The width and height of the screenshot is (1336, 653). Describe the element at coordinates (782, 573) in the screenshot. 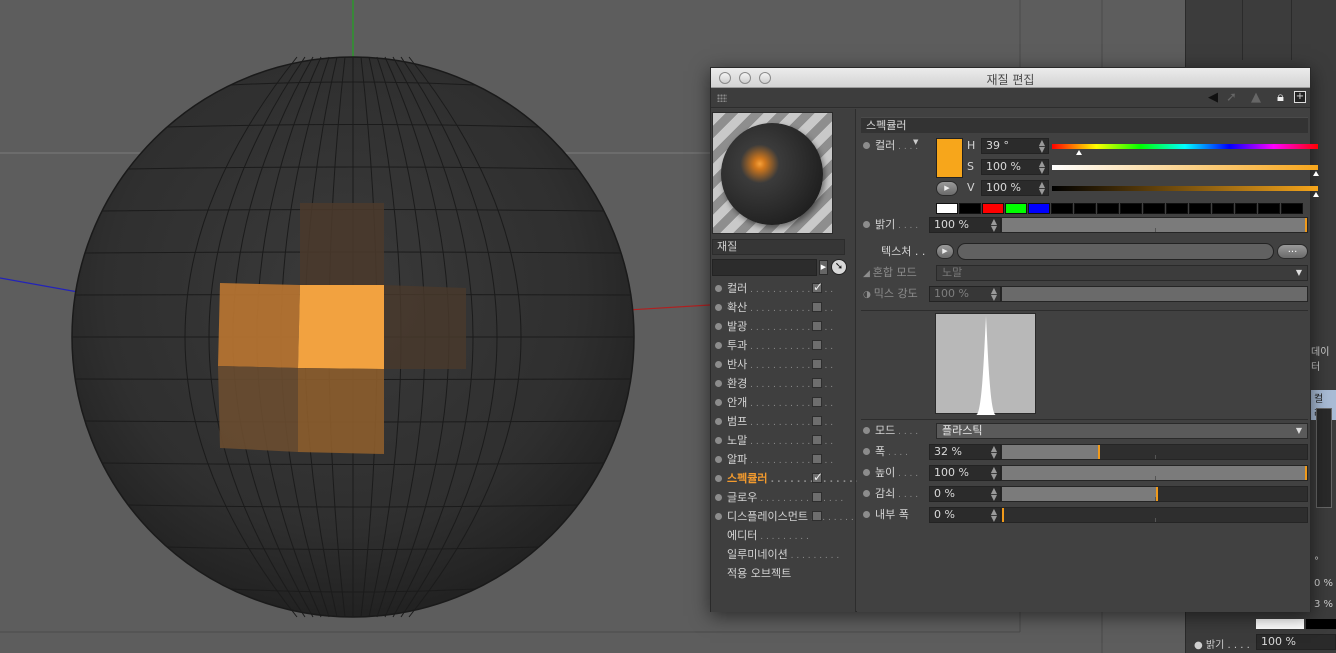

I see `extra-item: 적용 오브젝트` at that location.